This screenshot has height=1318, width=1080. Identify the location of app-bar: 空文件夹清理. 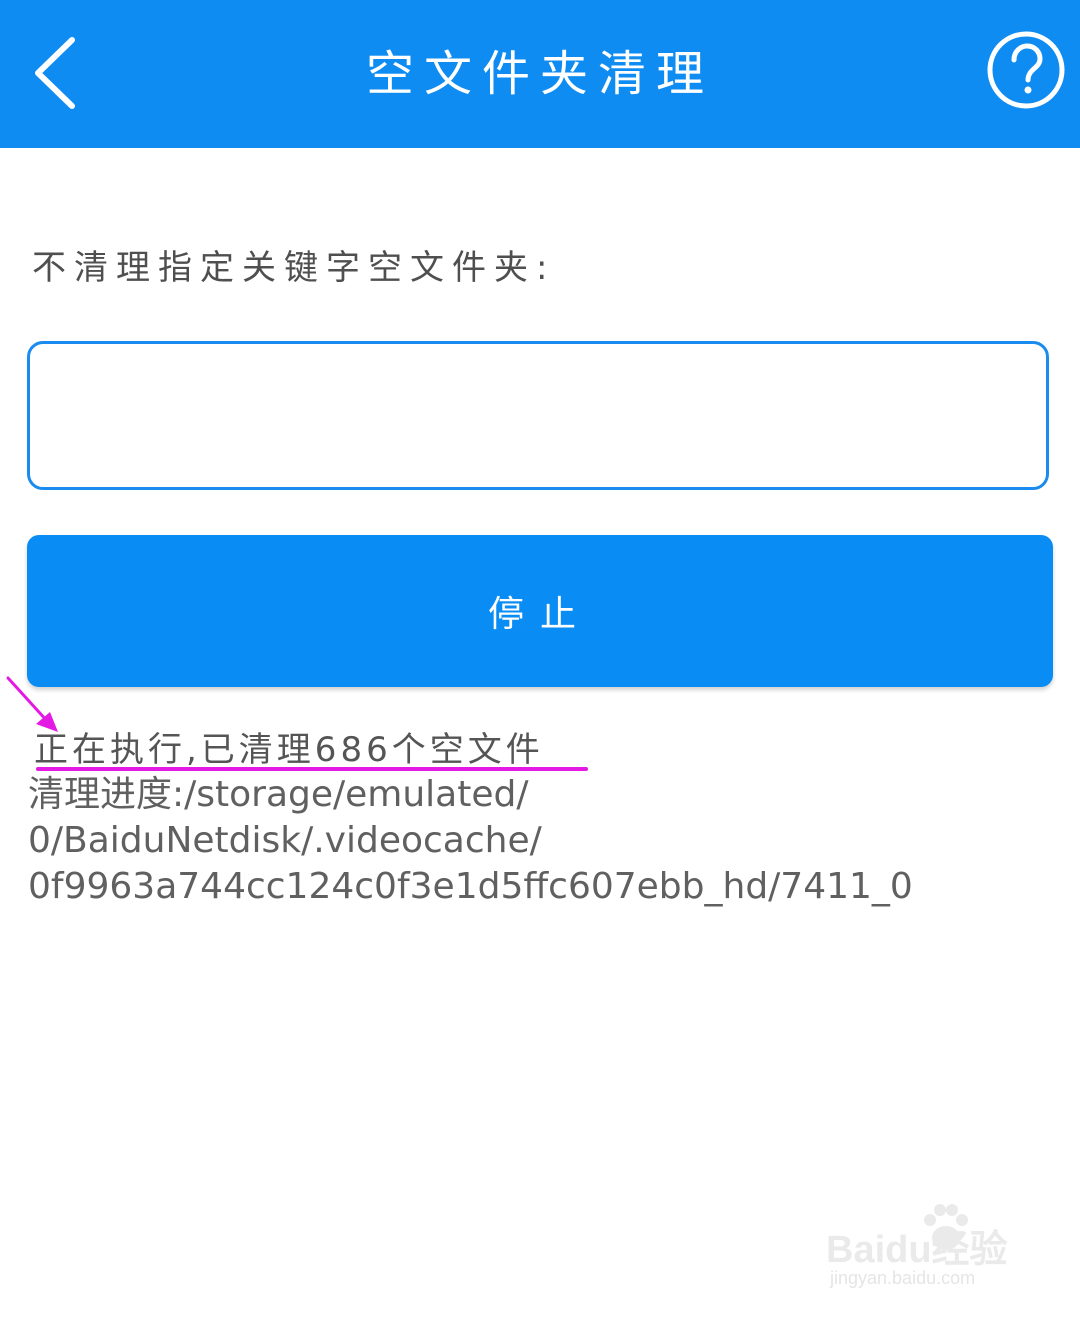
(540, 74).